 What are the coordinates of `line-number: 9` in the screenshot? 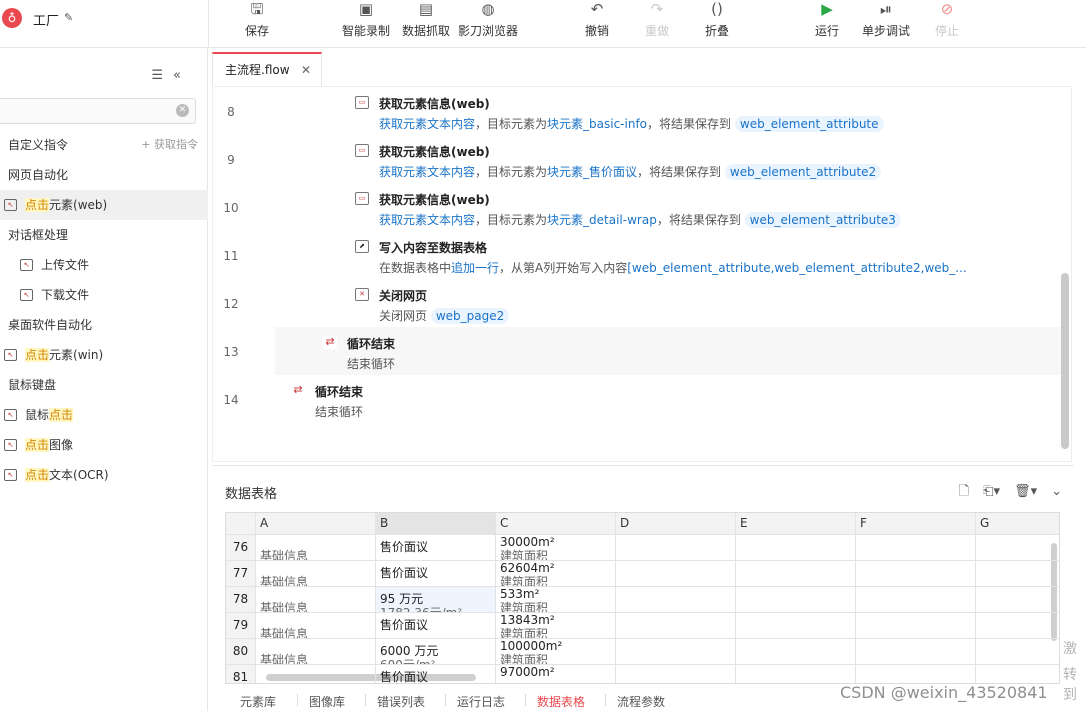 It's located at (231, 160).